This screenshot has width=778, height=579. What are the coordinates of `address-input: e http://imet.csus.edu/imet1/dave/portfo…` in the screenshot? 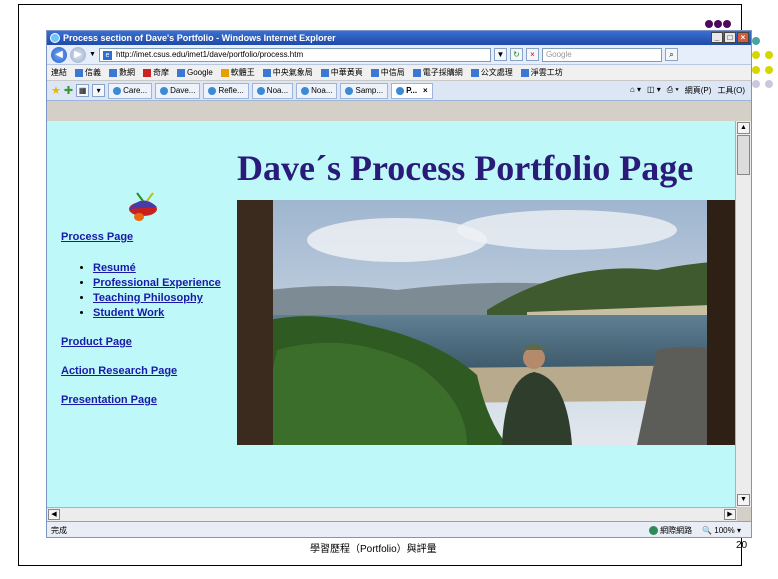 It's located at (294, 54).